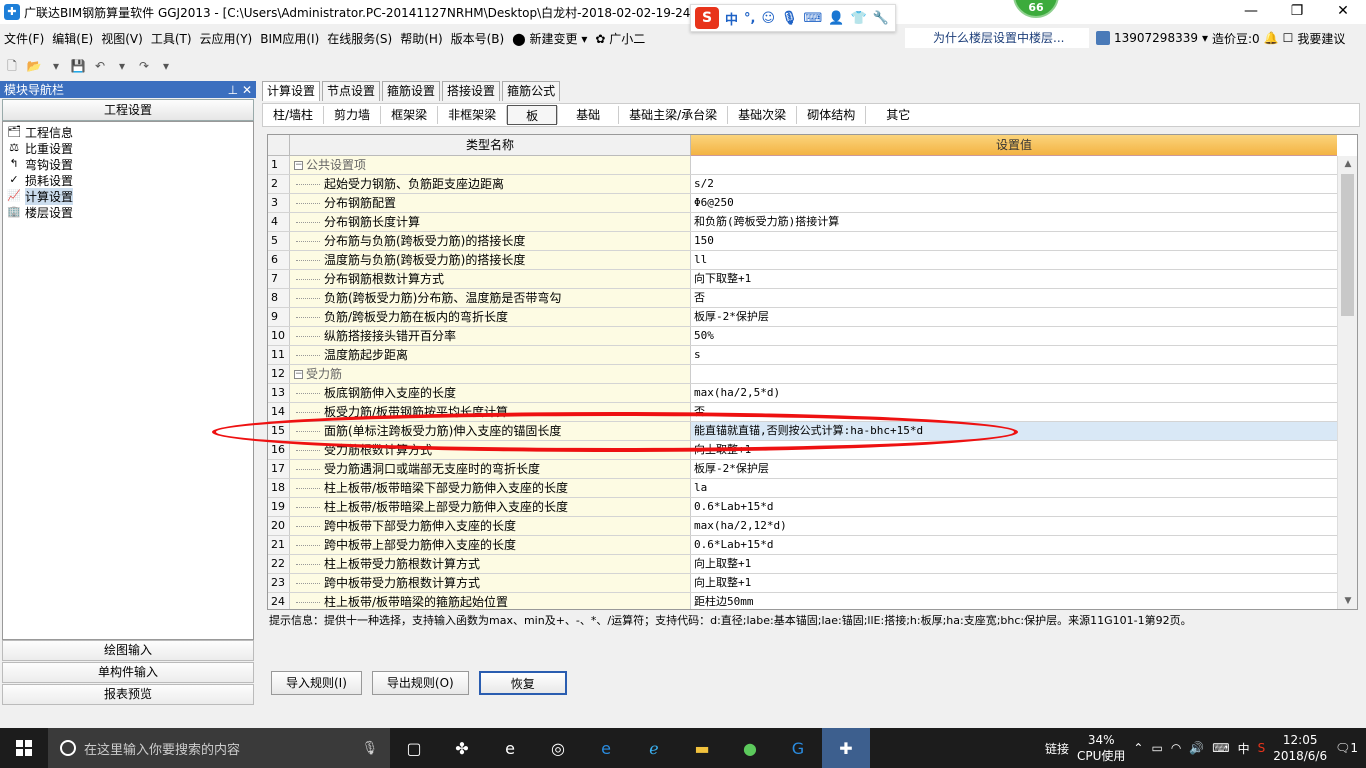  What do you see at coordinates (12, 66) in the screenshot?
I see `new-file-icon: 🗋` at bounding box center [12, 66].